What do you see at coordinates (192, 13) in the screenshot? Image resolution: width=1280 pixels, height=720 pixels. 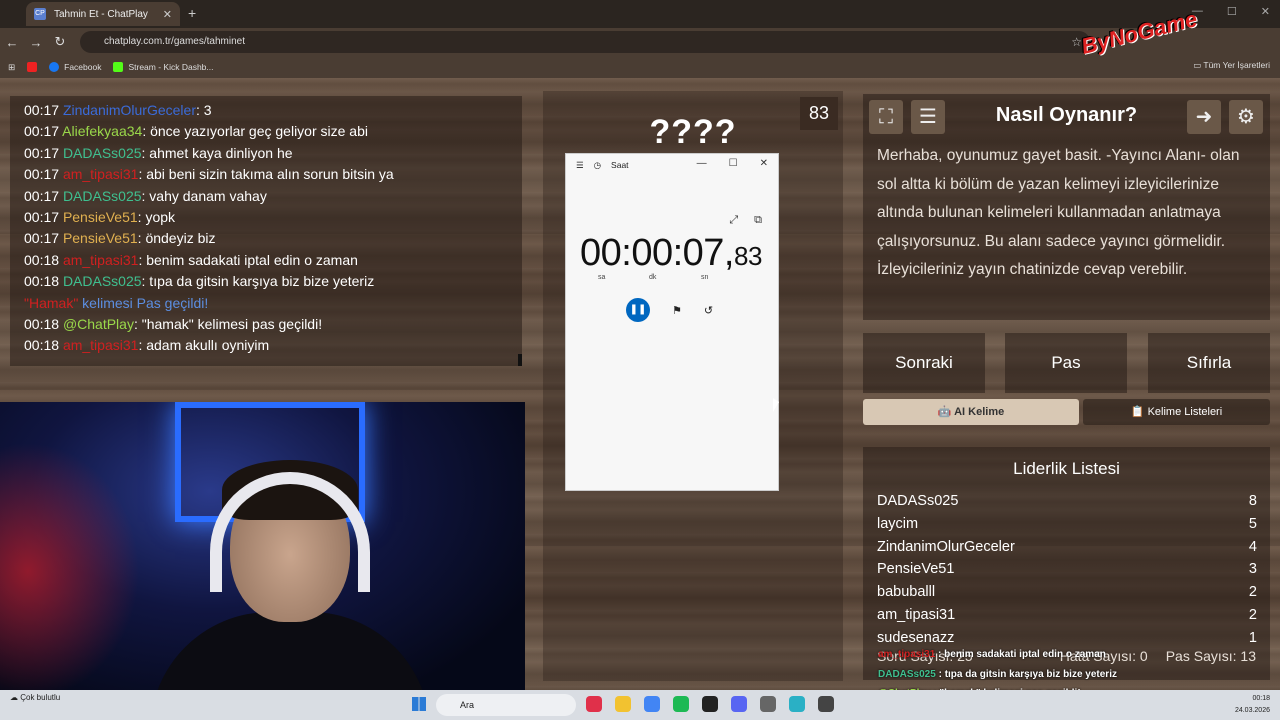 I see `new-tab-icon: +` at bounding box center [192, 13].